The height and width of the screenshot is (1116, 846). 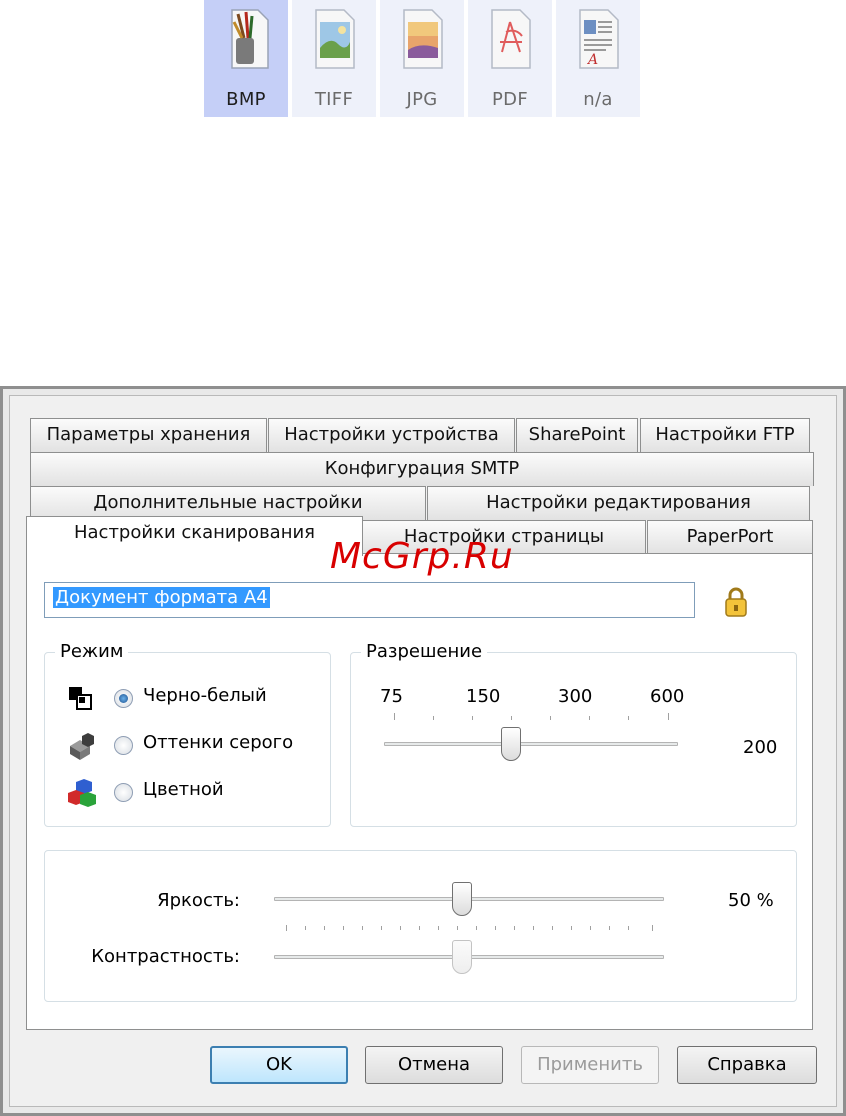 What do you see at coordinates (205, 695) in the screenshot?
I see `mode-option-label: Черно-белый` at bounding box center [205, 695].